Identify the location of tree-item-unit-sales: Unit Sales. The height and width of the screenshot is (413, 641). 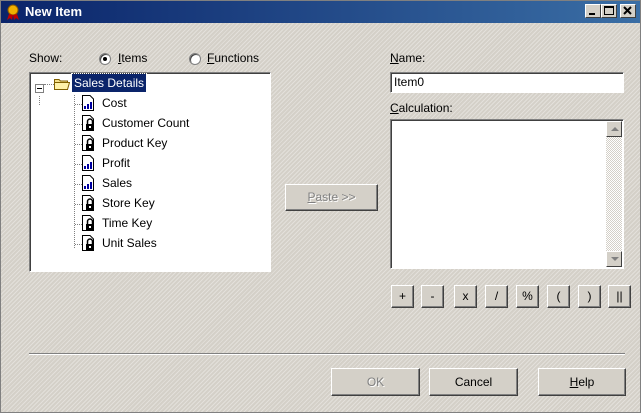
(140, 243).